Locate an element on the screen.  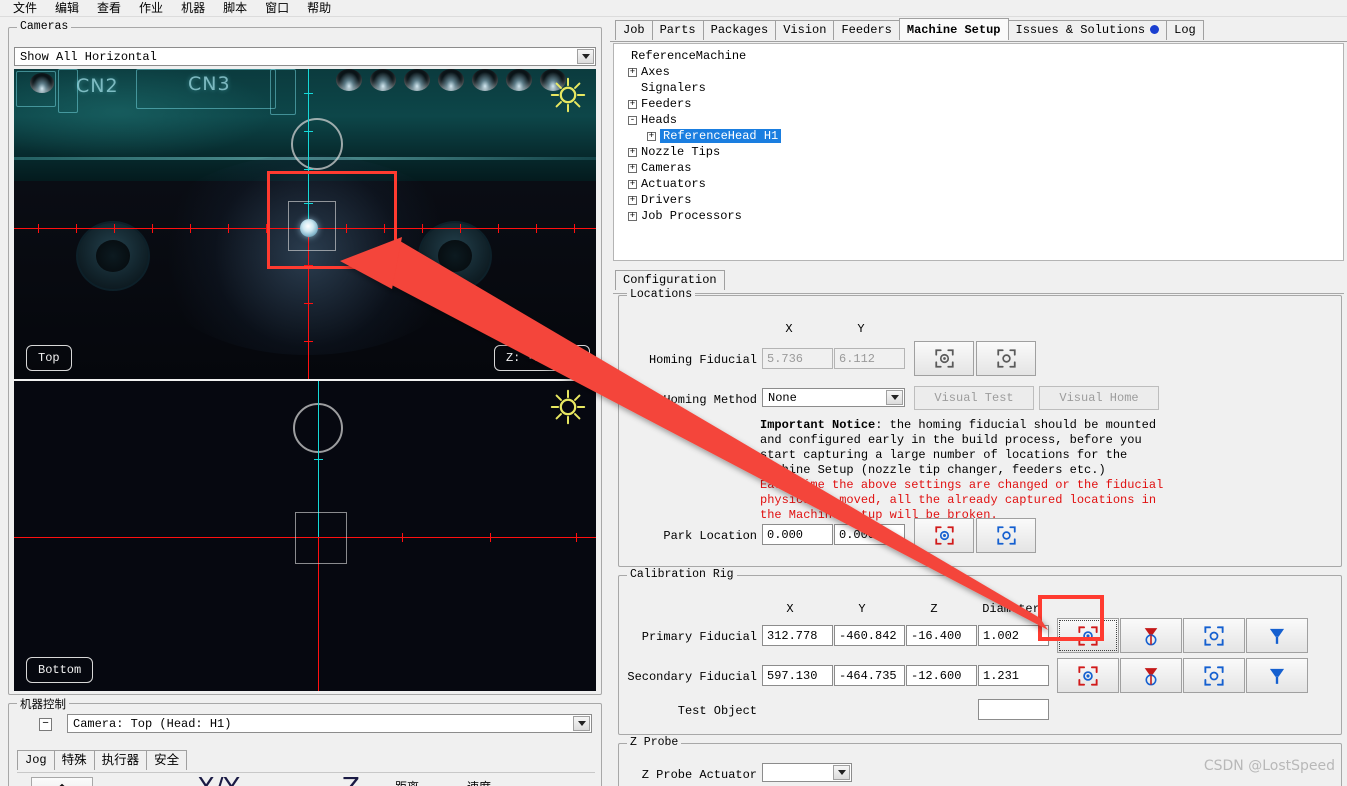
tab-job: Job is located at coordinates (634, 30).